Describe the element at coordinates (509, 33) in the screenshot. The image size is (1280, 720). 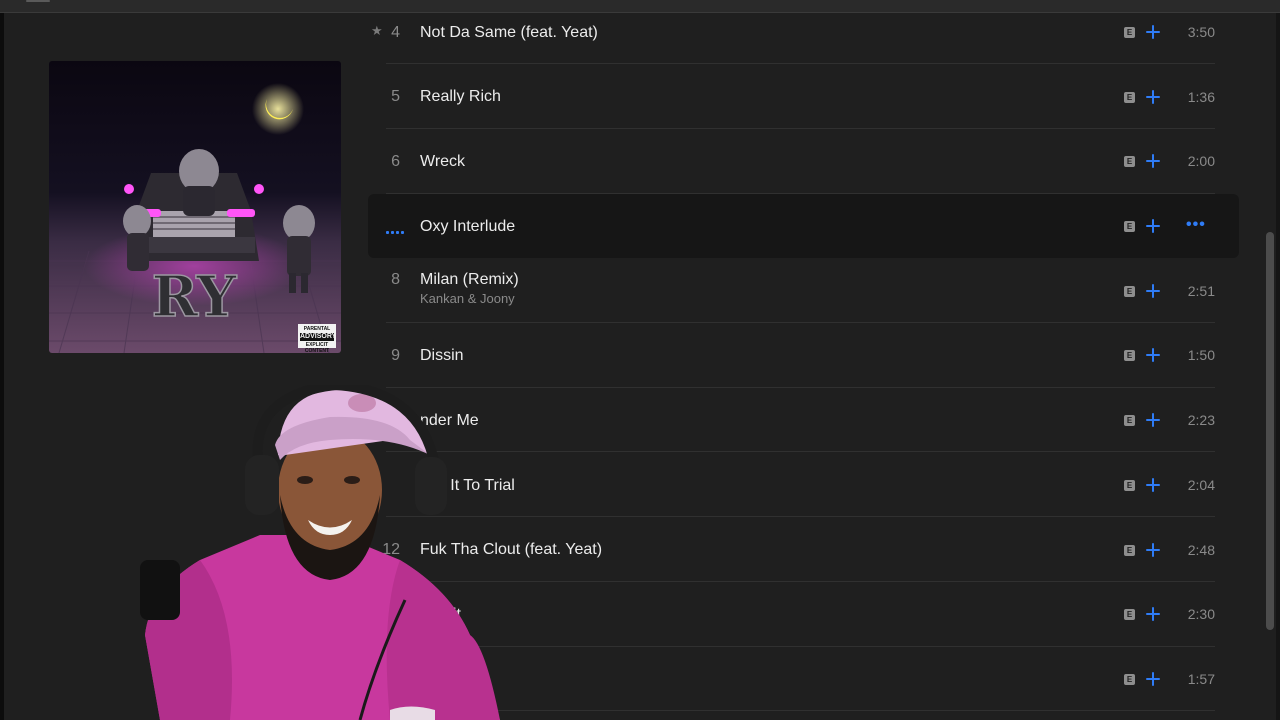
I see `track-title: Not Da Same (feat. Yeat)` at that location.